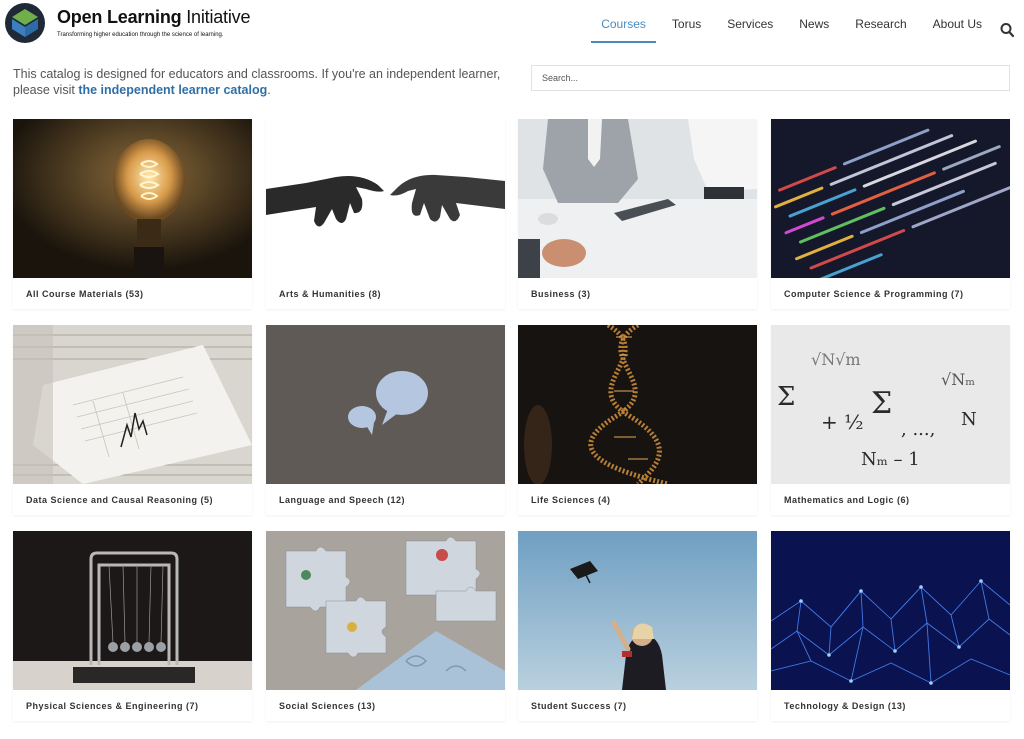  What do you see at coordinates (845, 706) in the screenshot?
I see `category-label: Technology & Design (13)` at bounding box center [845, 706].